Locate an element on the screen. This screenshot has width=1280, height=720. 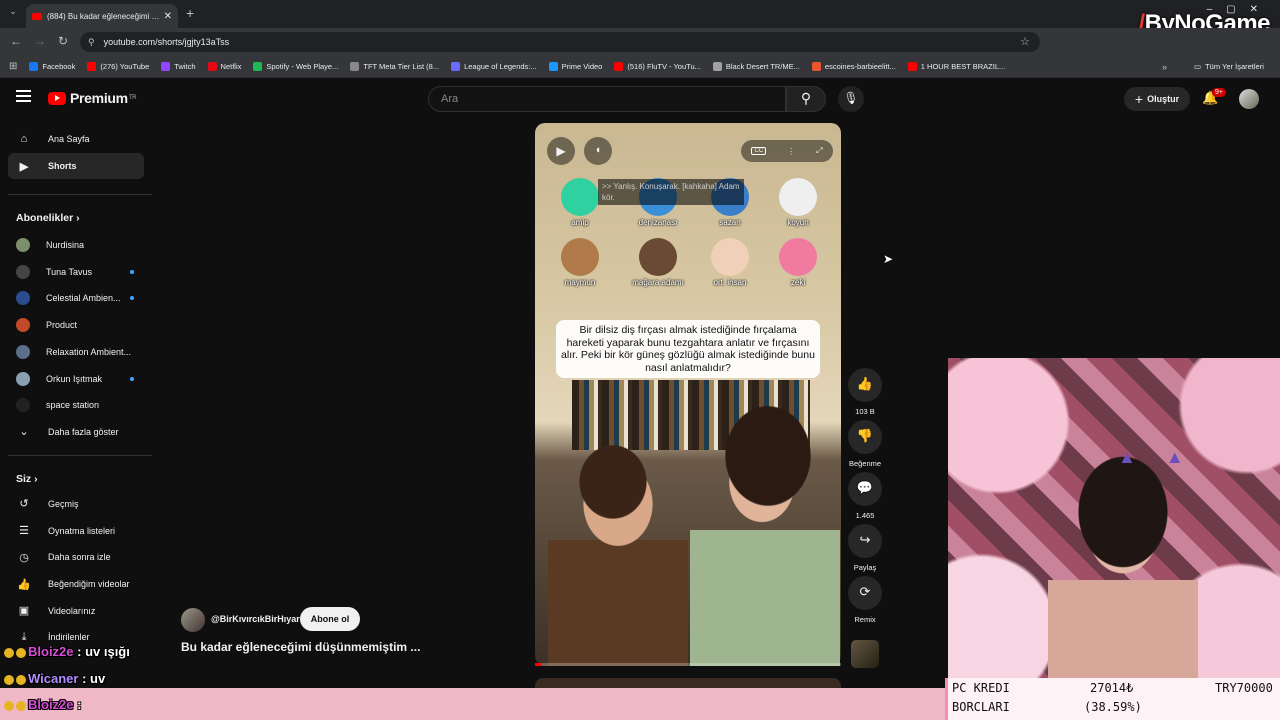
audio-thumbnail is located at coordinates (865, 654).